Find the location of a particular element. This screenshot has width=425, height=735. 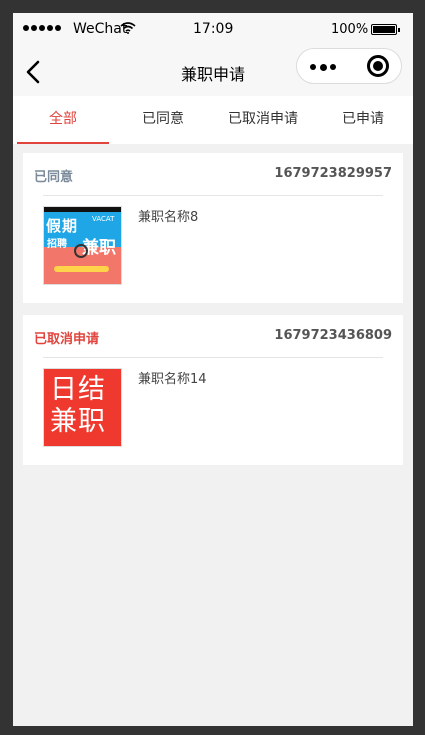

card-header: 已取消申请 1679723436809 is located at coordinates (213, 336).